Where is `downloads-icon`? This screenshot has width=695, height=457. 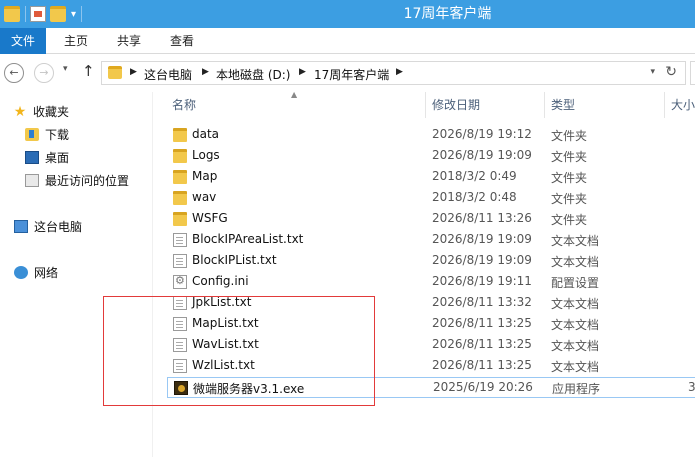 downloads-icon is located at coordinates (32, 134).